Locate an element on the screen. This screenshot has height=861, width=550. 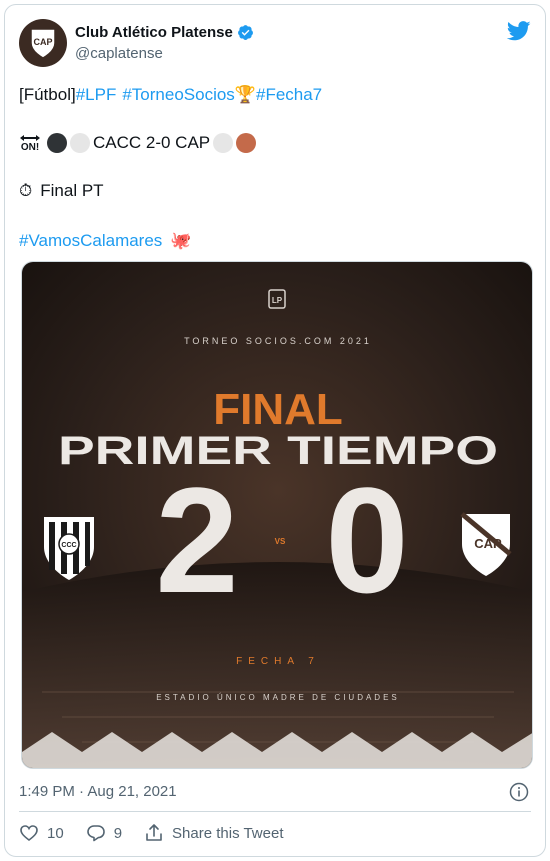
tweet-actions: 10 9 Share this Tweet is located at coordinates (162, 833).